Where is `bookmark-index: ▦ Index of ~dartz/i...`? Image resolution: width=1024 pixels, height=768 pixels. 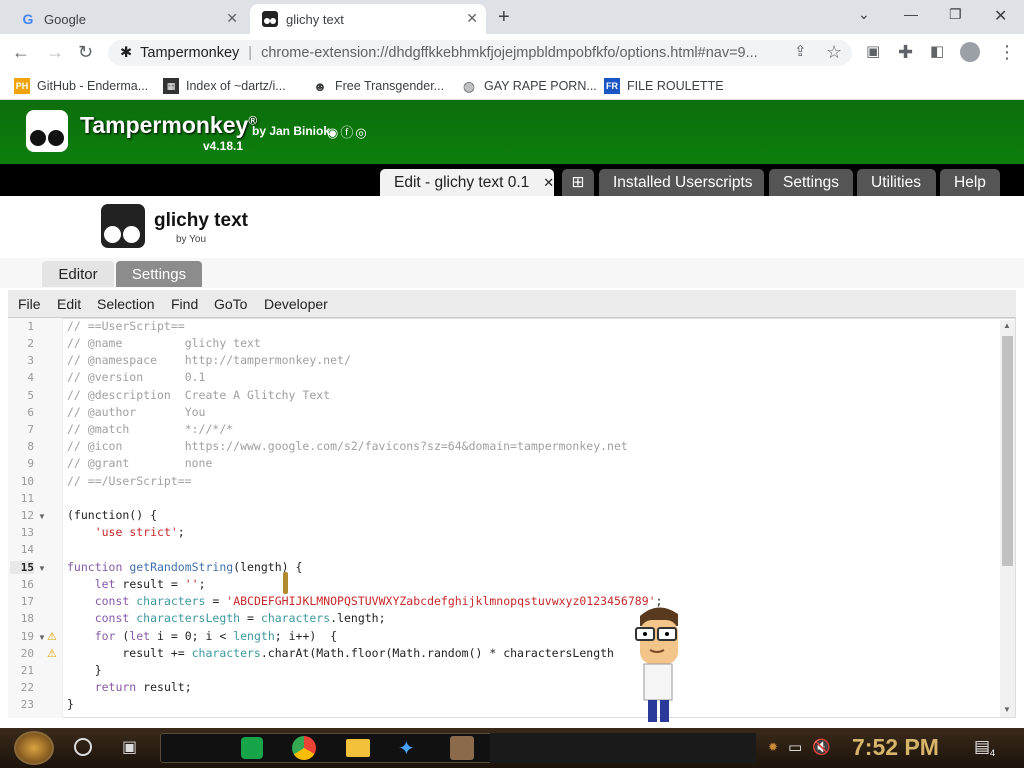
bookmark-index: ▦ Index of ~dartz/i... is located at coordinates (224, 86).